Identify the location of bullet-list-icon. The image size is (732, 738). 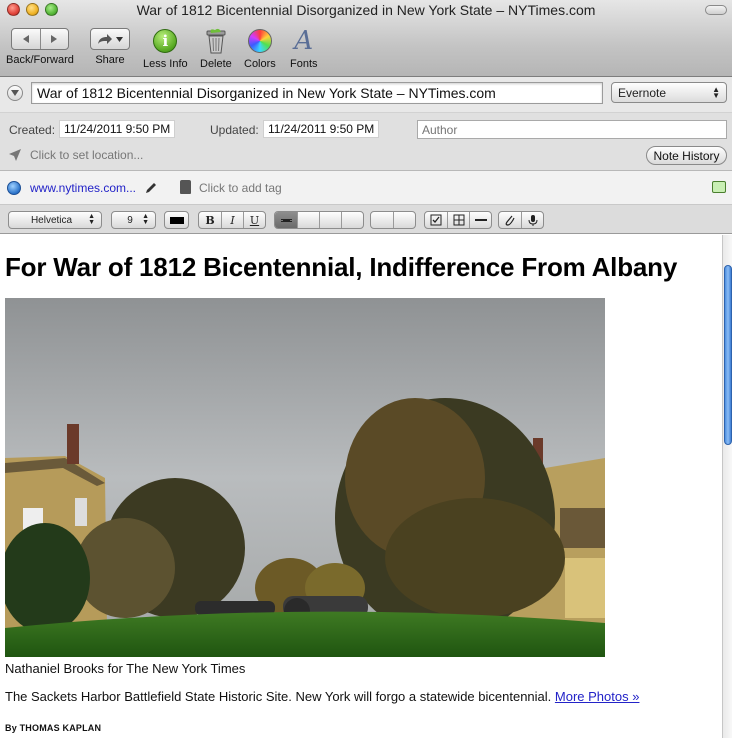
(382, 220).